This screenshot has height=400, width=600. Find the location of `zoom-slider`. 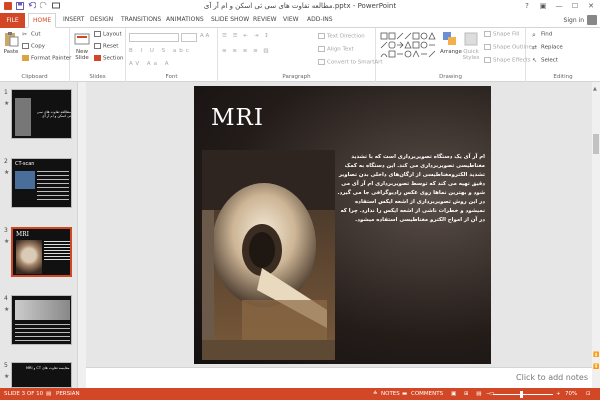

zoom-slider is located at coordinates (523, 394).